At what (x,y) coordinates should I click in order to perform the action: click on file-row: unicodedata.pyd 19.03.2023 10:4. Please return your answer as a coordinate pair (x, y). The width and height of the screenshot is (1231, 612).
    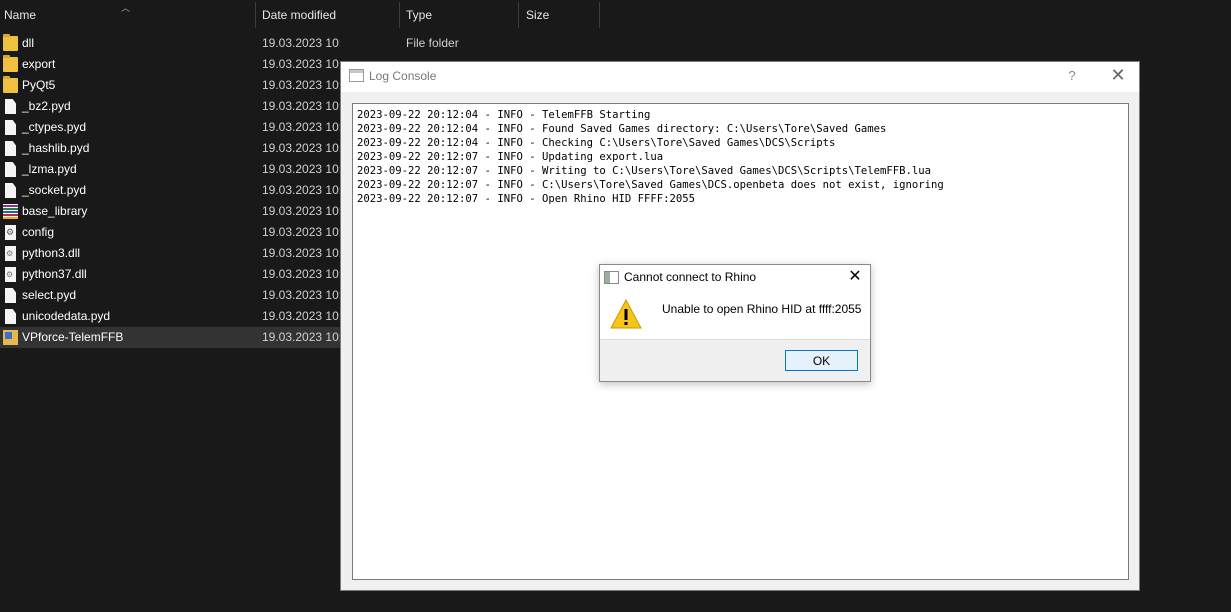
    Looking at the image, I should click on (170, 316).